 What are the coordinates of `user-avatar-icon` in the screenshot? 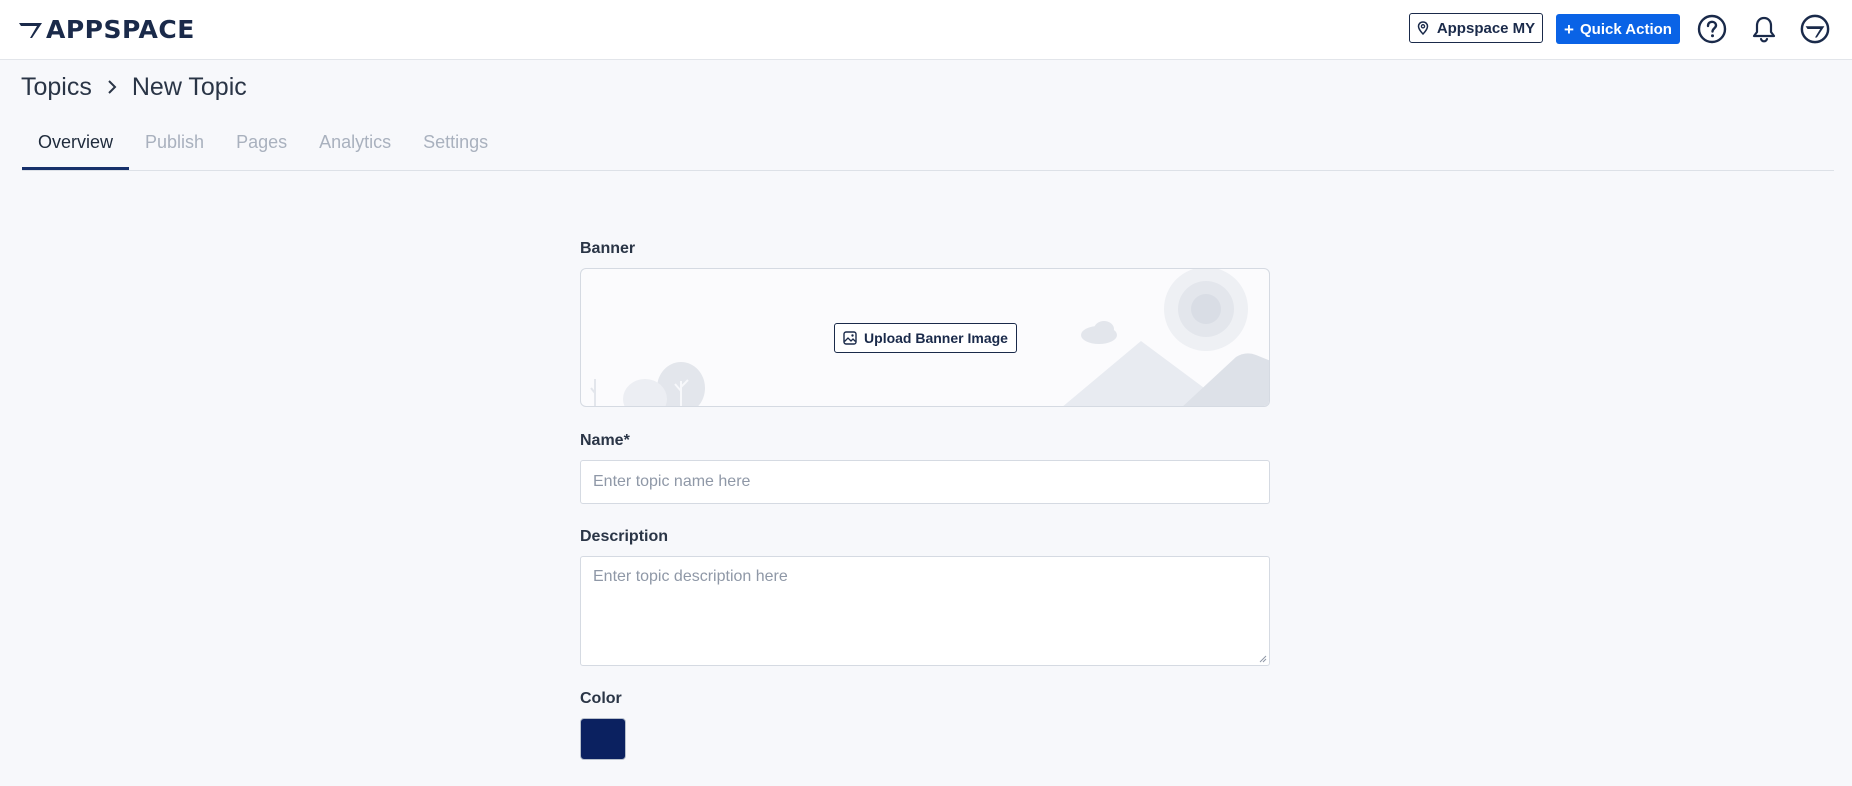 It's located at (1815, 29).